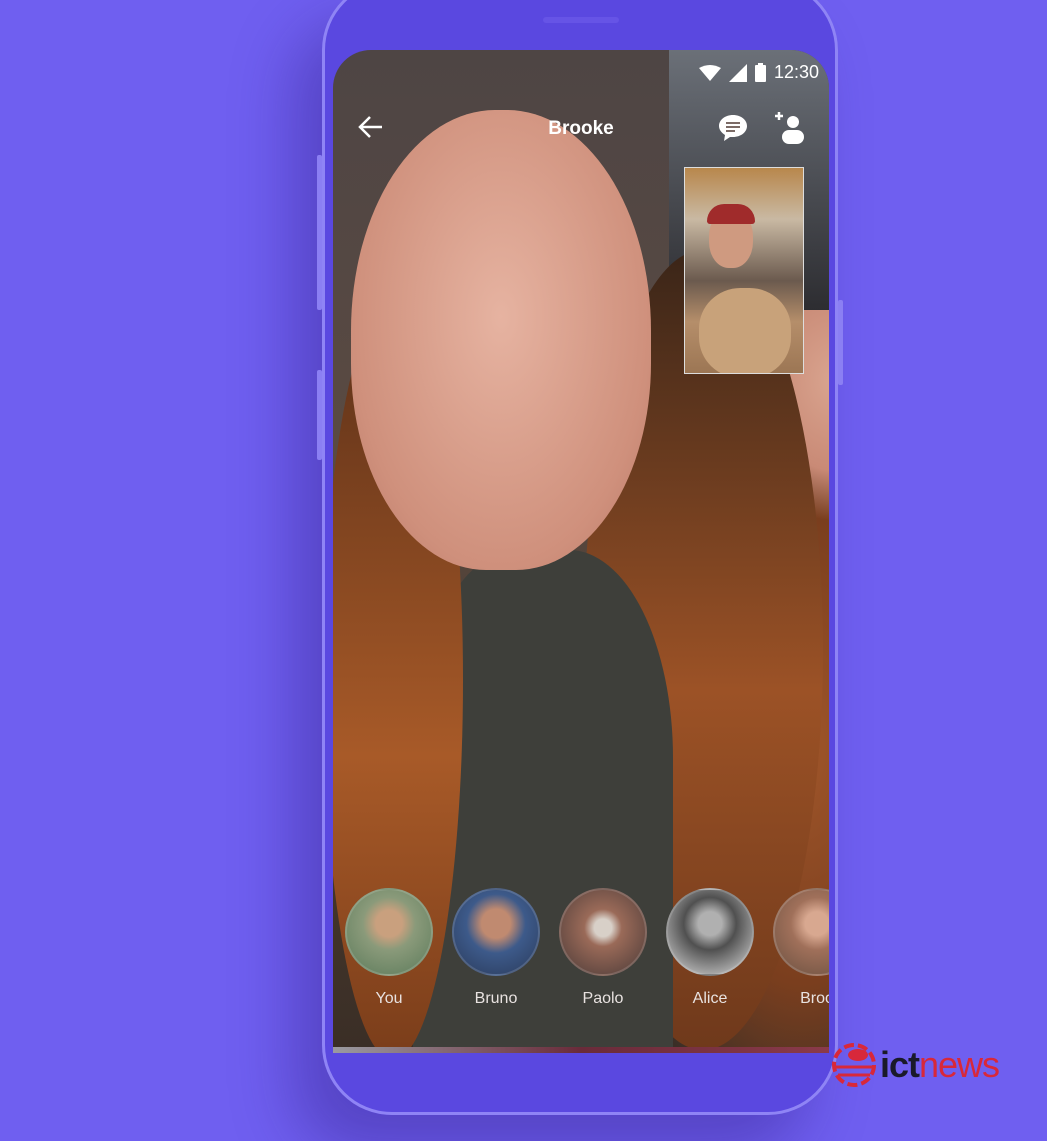 This screenshot has width=1047, height=1141. Describe the element at coordinates (814, 998) in the screenshot. I see `participant-name: Broo` at that location.